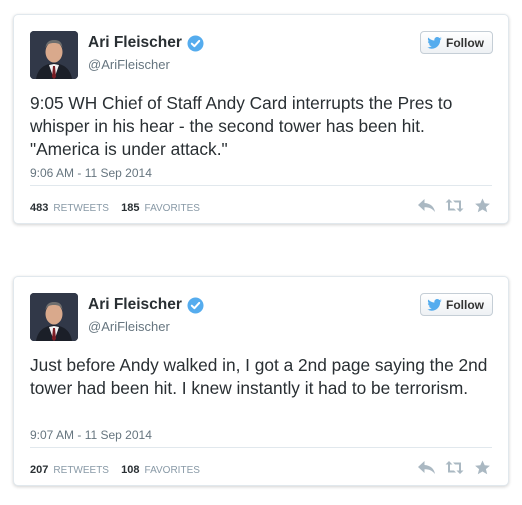  I want to click on tweet-timestamp: 9:07 AM - 11 Sep 2014, so click(91, 435).